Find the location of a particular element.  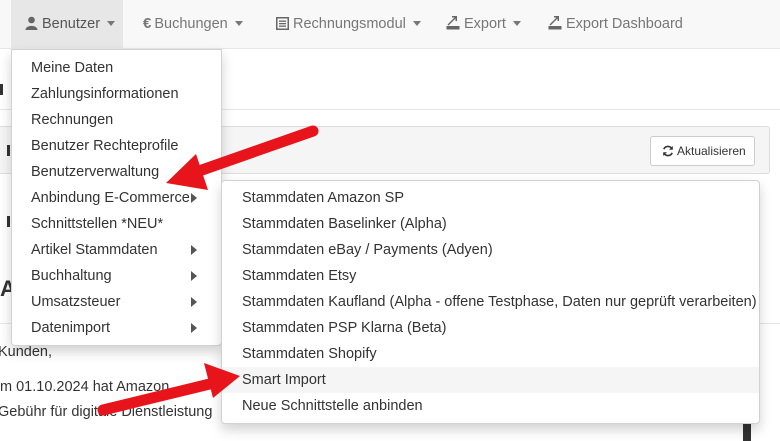

submenu-item-label: Smart Import is located at coordinates (284, 380).